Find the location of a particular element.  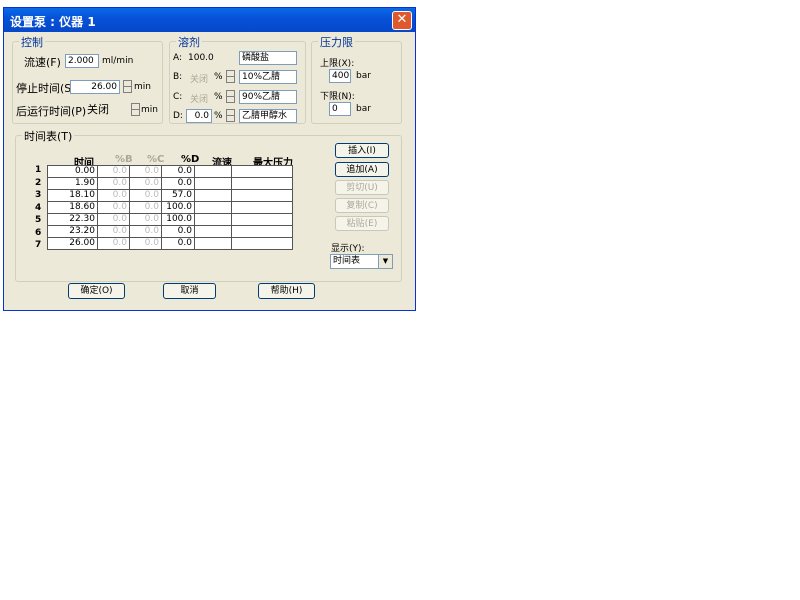

stop-time-label: 停止时间(S) is located at coordinates (46, 88).